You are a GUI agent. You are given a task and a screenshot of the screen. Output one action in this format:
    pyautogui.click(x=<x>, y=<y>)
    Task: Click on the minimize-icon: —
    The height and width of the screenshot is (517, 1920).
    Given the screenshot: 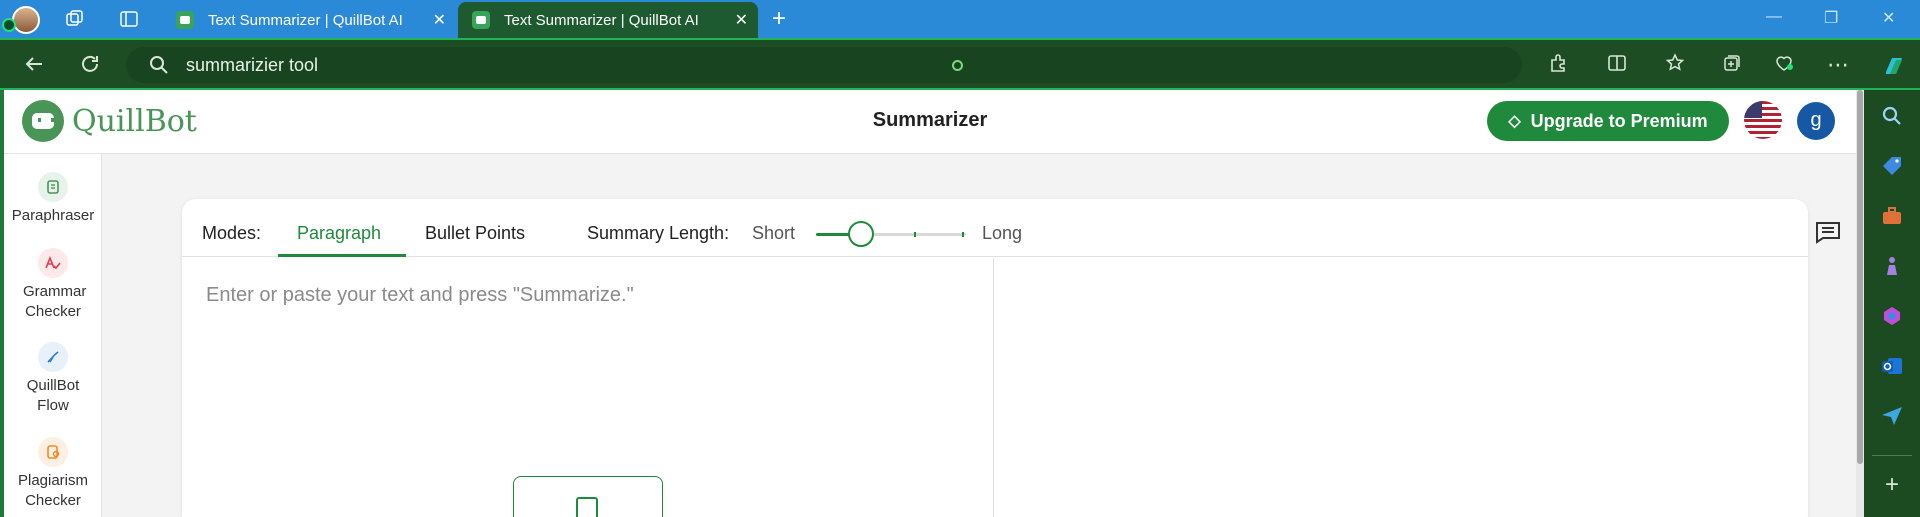 What is the action you would take?
    pyautogui.click(x=1774, y=17)
    